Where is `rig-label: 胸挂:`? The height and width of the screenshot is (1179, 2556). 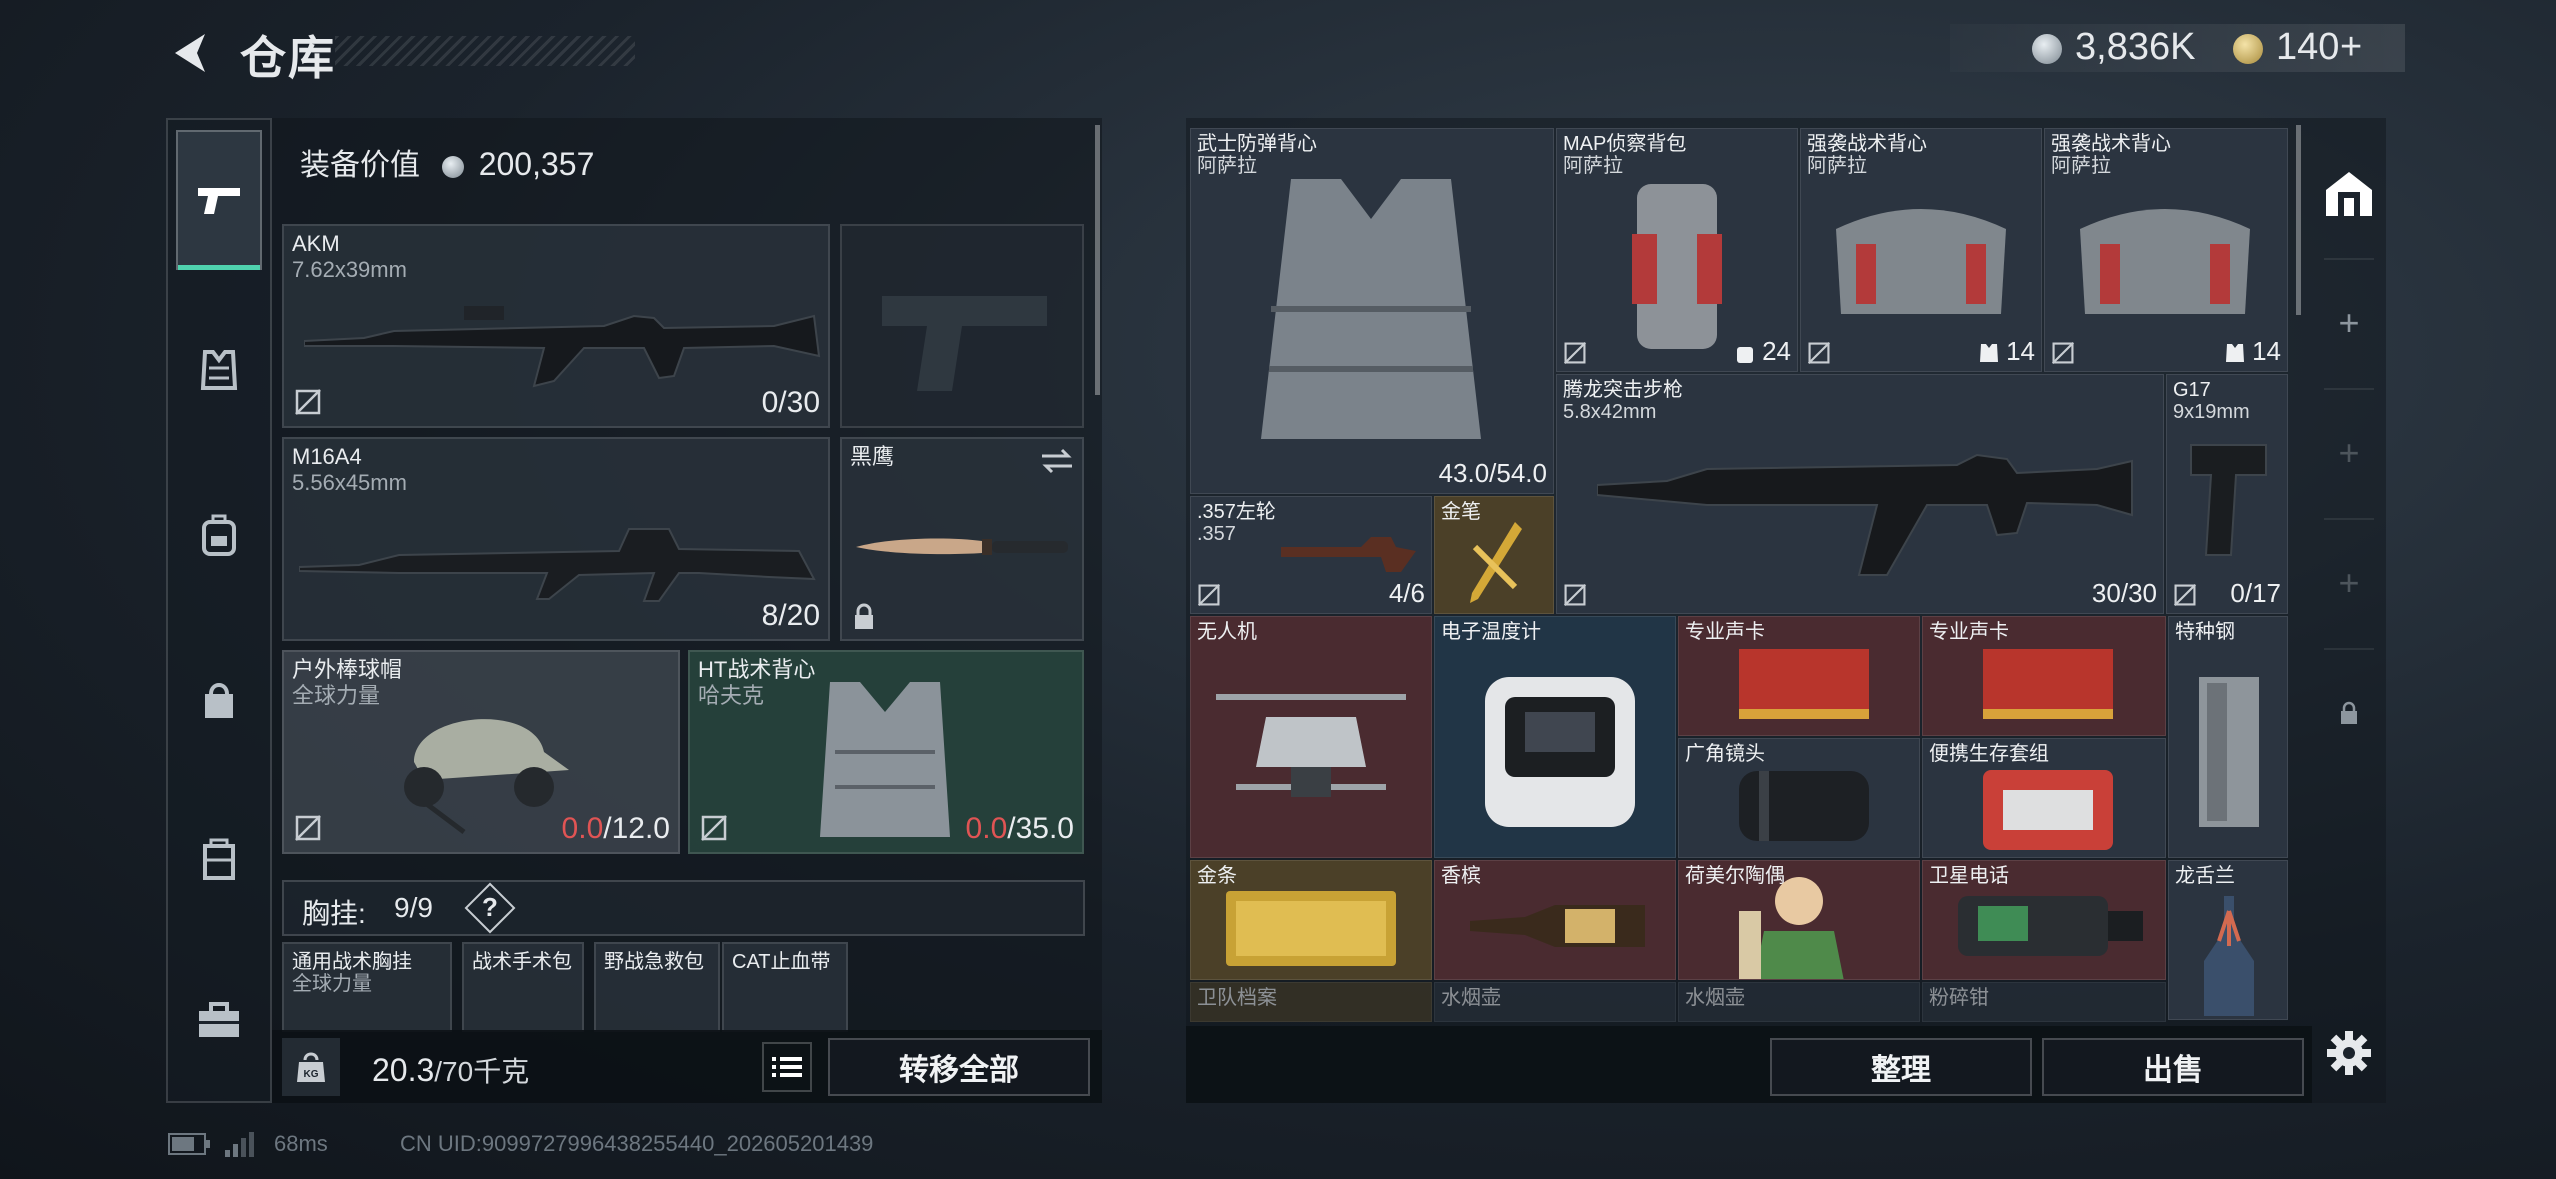 rig-label: 胸挂: is located at coordinates (334, 913).